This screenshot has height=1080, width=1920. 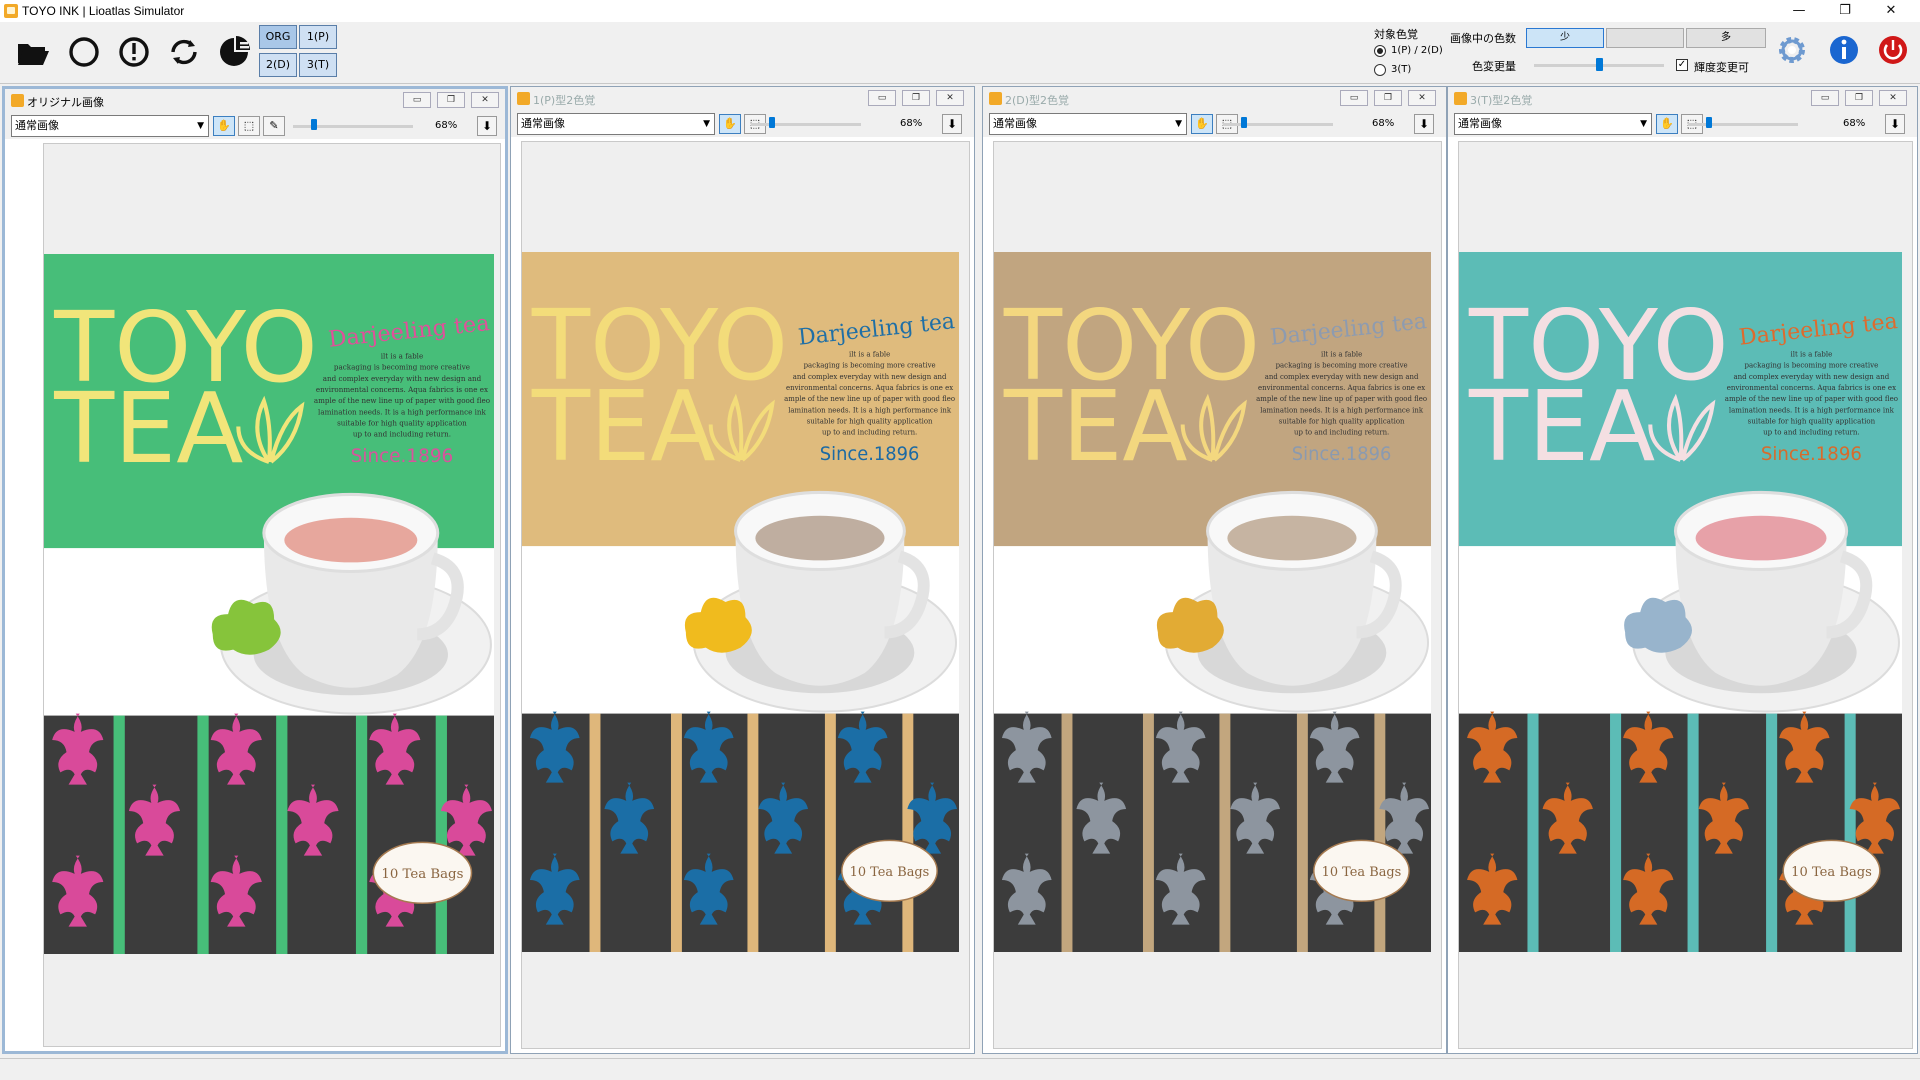 What do you see at coordinates (1095, 426) in the screenshot?
I see `tea-text: TEA` at bounding box center [1095, 426].